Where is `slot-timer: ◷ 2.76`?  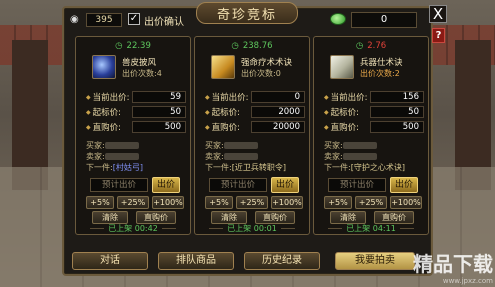
slot-timer: ◷ 2.76 is located at coordinates (371, 46).